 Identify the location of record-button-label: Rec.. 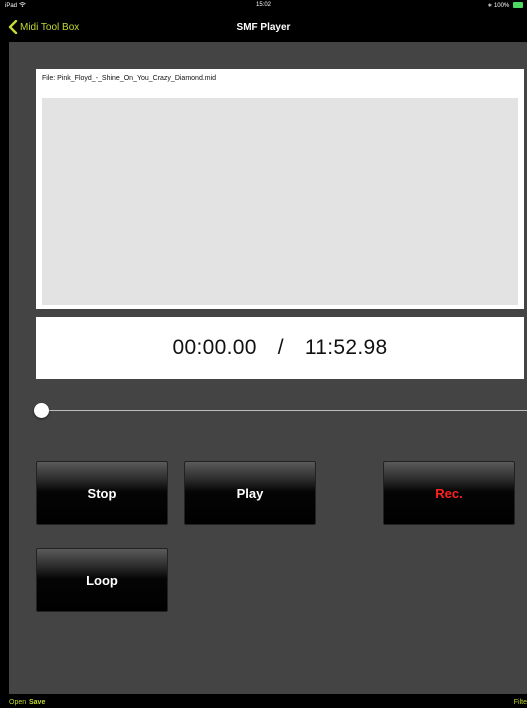
(449, 493).